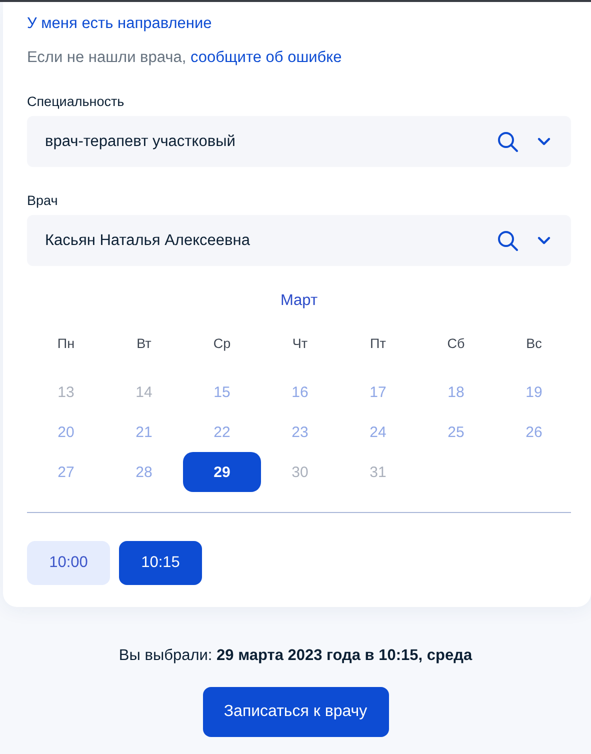 This screenshot has width=591, height=754. What do you see at coordinates (144, 392) in the screenshot?
I see `calendar-day: 14` at bounding box center [144, 392].